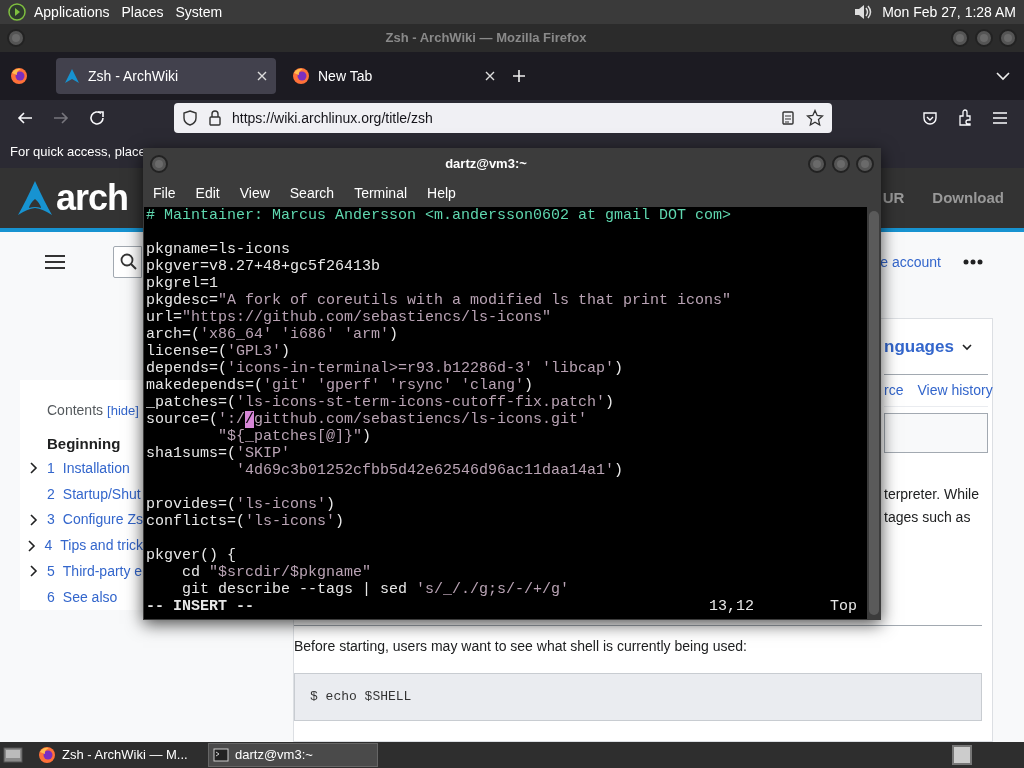 This screenshot has width=1024, height=768. Describe the element at coordinates (788, 118) in the screenshot. I see `reader-view-icon` at that location.